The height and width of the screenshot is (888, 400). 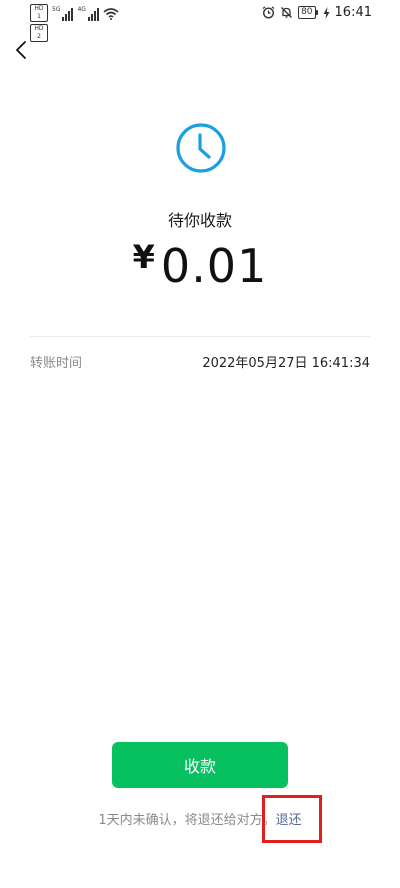 What do you see at coordinates (287, 12) in the screenshot?
I see `mute-bell-icon` at bounding box center [287, 12].